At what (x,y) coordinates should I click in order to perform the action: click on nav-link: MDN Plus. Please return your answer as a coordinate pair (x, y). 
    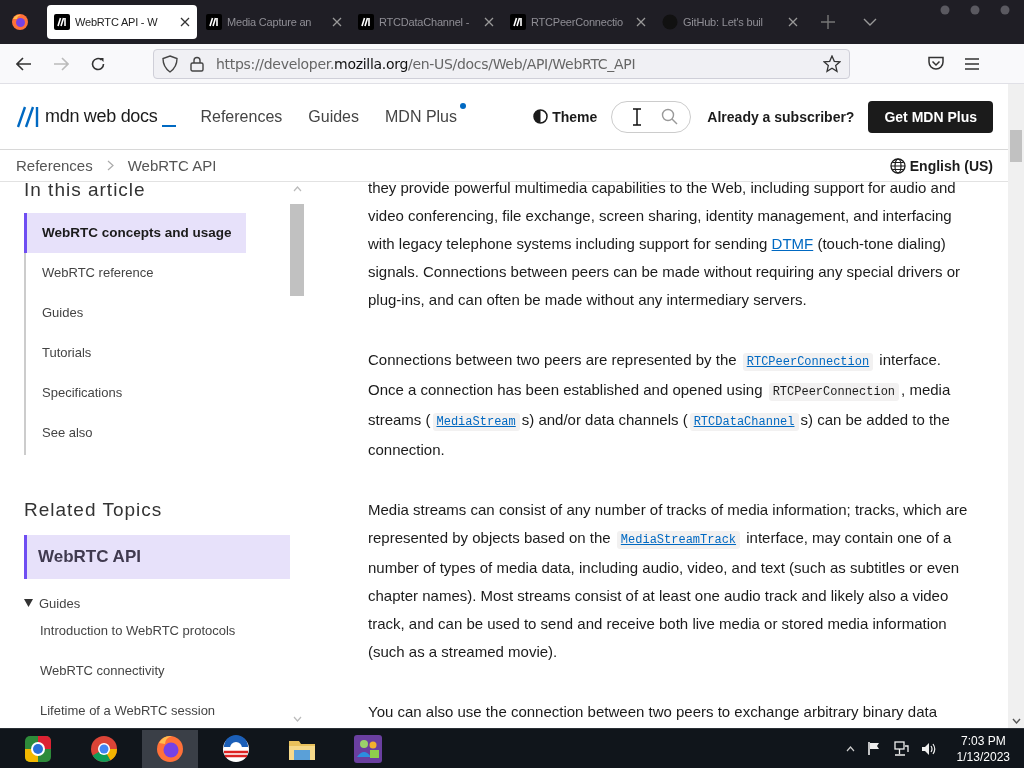
    Looking at the image, I should click on (421, 116).